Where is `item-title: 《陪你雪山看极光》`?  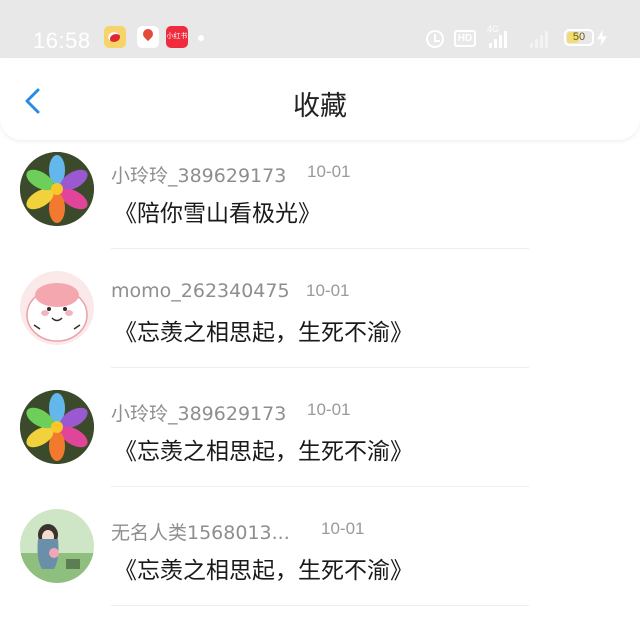 item-title: 《陪你雪山看极光》 is located at coordinates (217, 211).